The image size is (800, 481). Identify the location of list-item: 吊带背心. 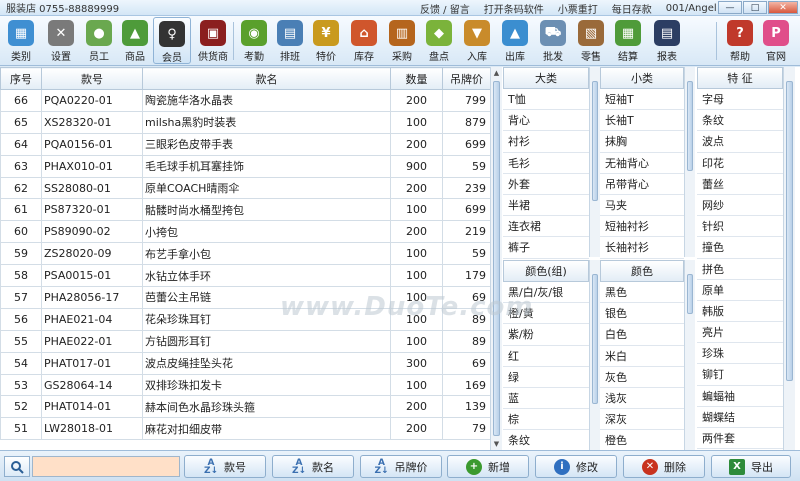
(642, 184).